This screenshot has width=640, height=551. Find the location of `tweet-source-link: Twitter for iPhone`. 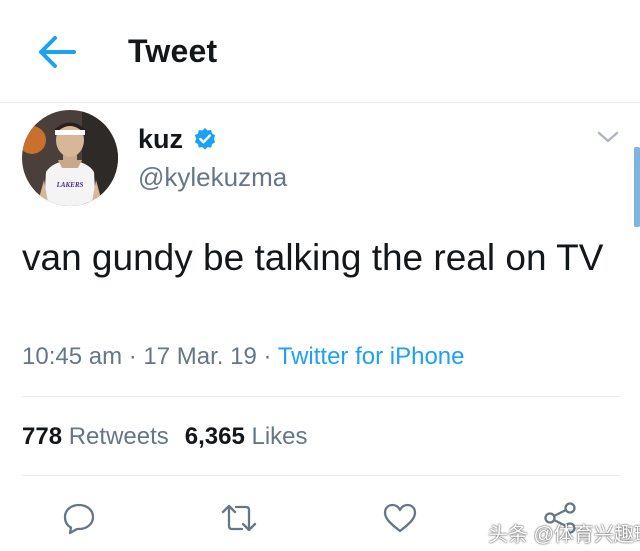

tweet-source-link: Twitter for iPhone is located at coordinates (371, 356).